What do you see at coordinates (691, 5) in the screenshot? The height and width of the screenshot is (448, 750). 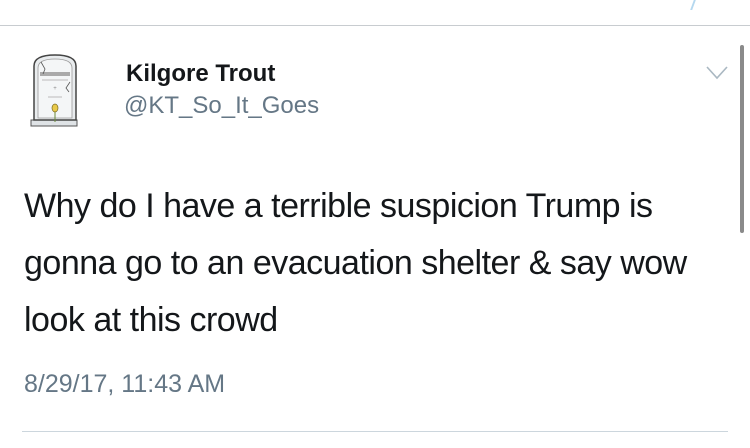 I see `previous-tweet-fragment` at bounding box center [691, 5].